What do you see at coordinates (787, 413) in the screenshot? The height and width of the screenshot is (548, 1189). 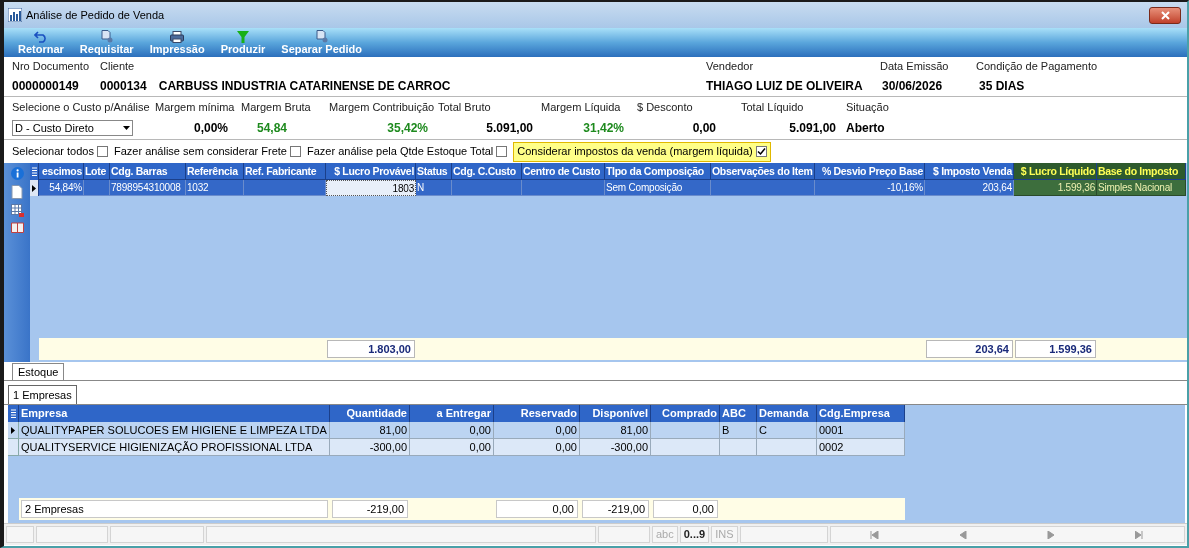 I see `column-header: Demanda` at bounding box center [787, 413].